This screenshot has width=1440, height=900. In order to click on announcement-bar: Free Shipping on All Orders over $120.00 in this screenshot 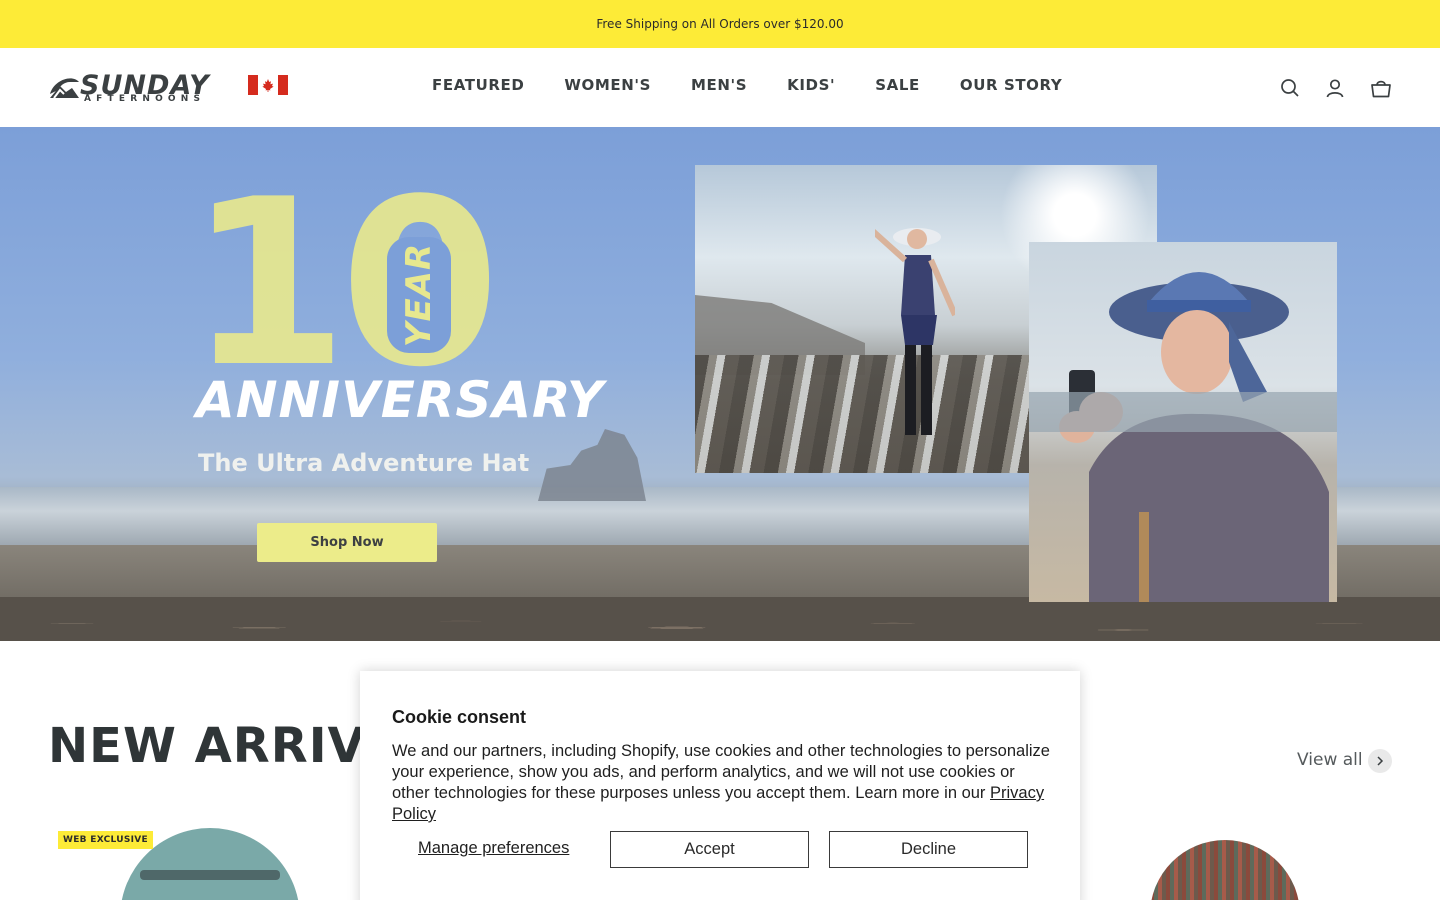, I will do `click(720, 24)`.